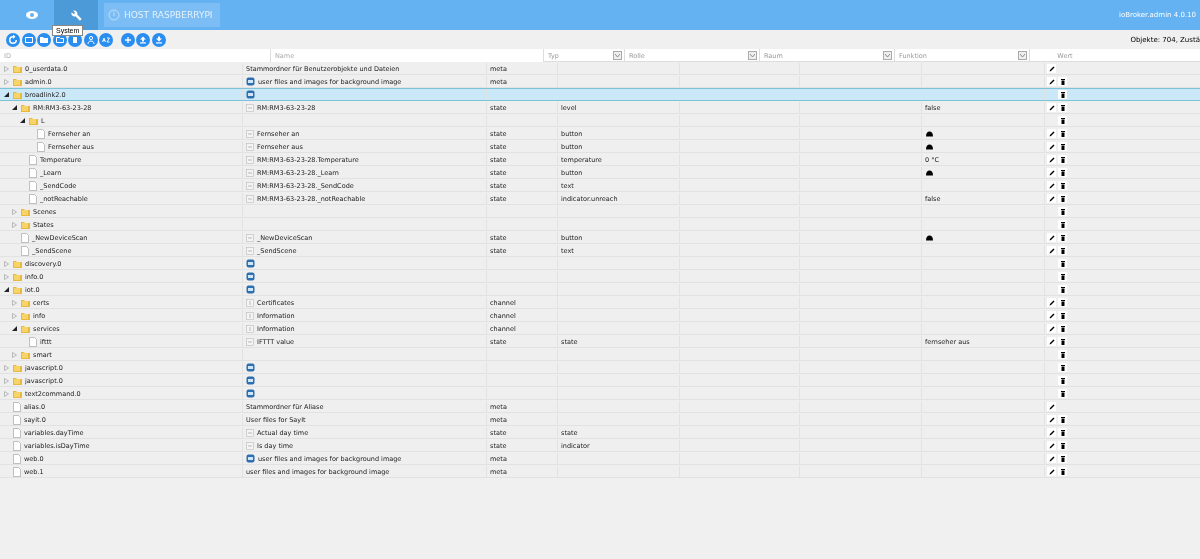 The image size is (1200, 559). I want to click on pencil-icon, so click(1051, 107).